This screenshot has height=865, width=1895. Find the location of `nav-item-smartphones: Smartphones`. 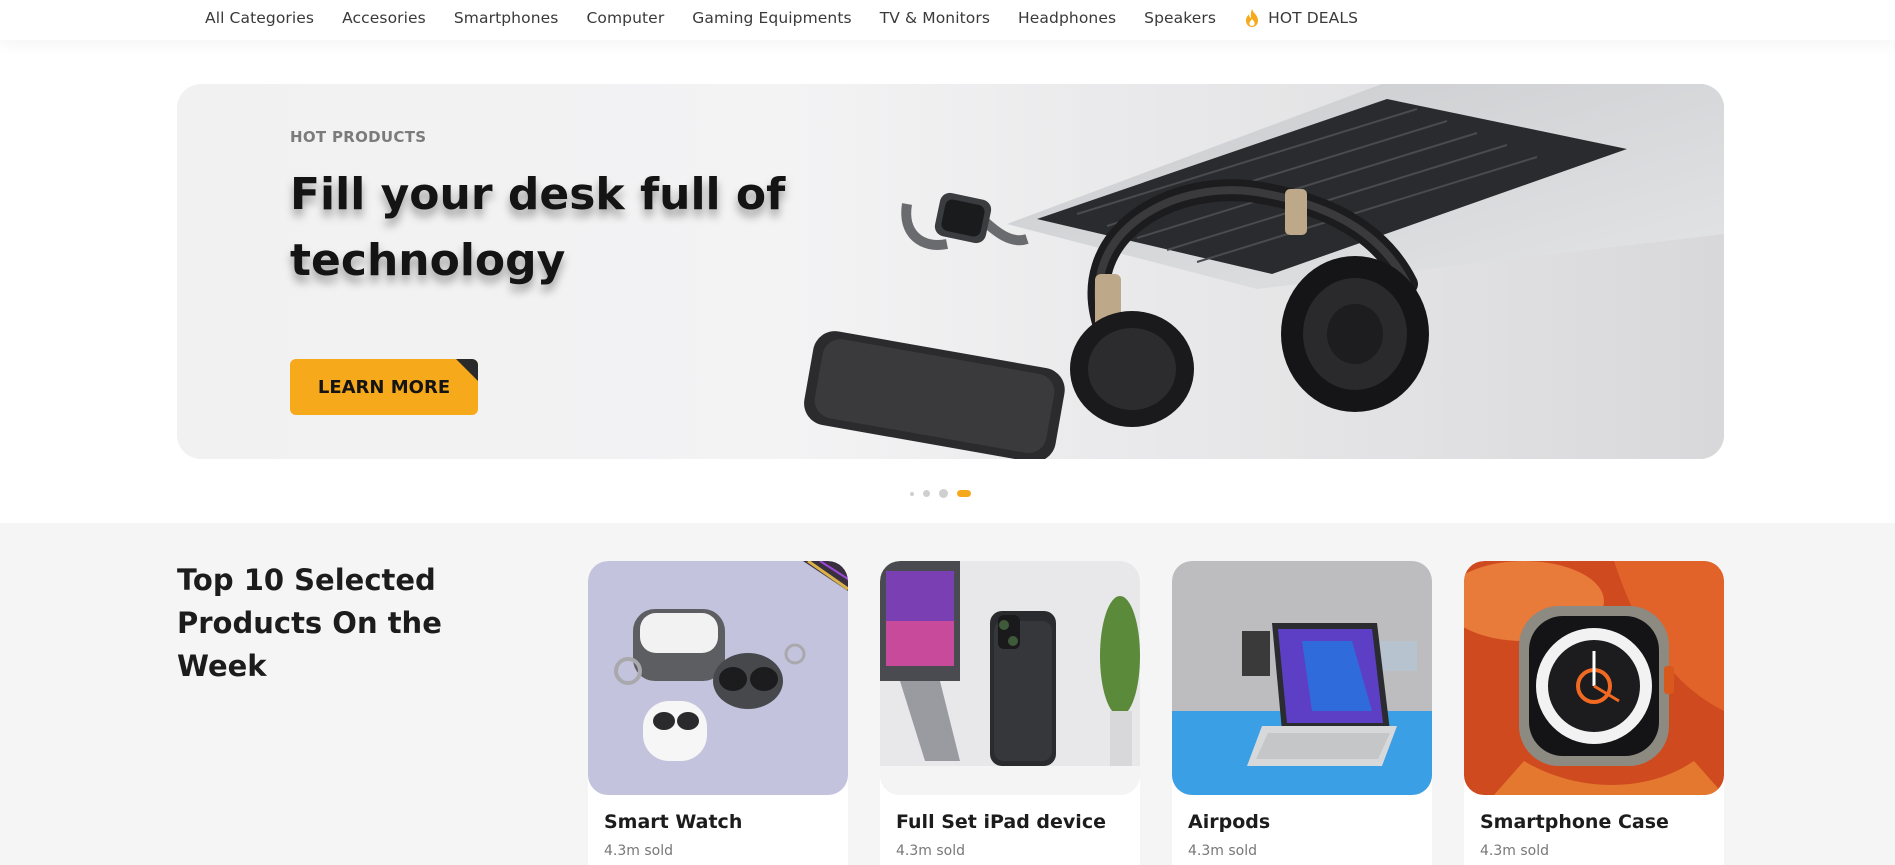

nav-item-smartphones: Smartphones is located at coordinates (506, 18).